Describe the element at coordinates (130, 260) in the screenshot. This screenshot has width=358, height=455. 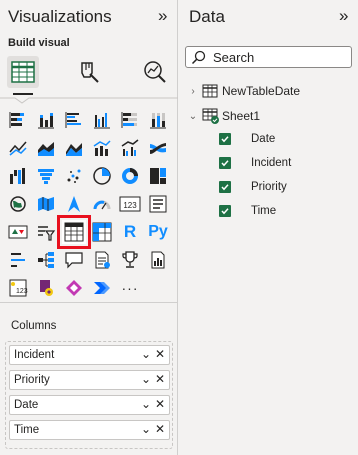
I see `goals-trophy-icon` at that location.